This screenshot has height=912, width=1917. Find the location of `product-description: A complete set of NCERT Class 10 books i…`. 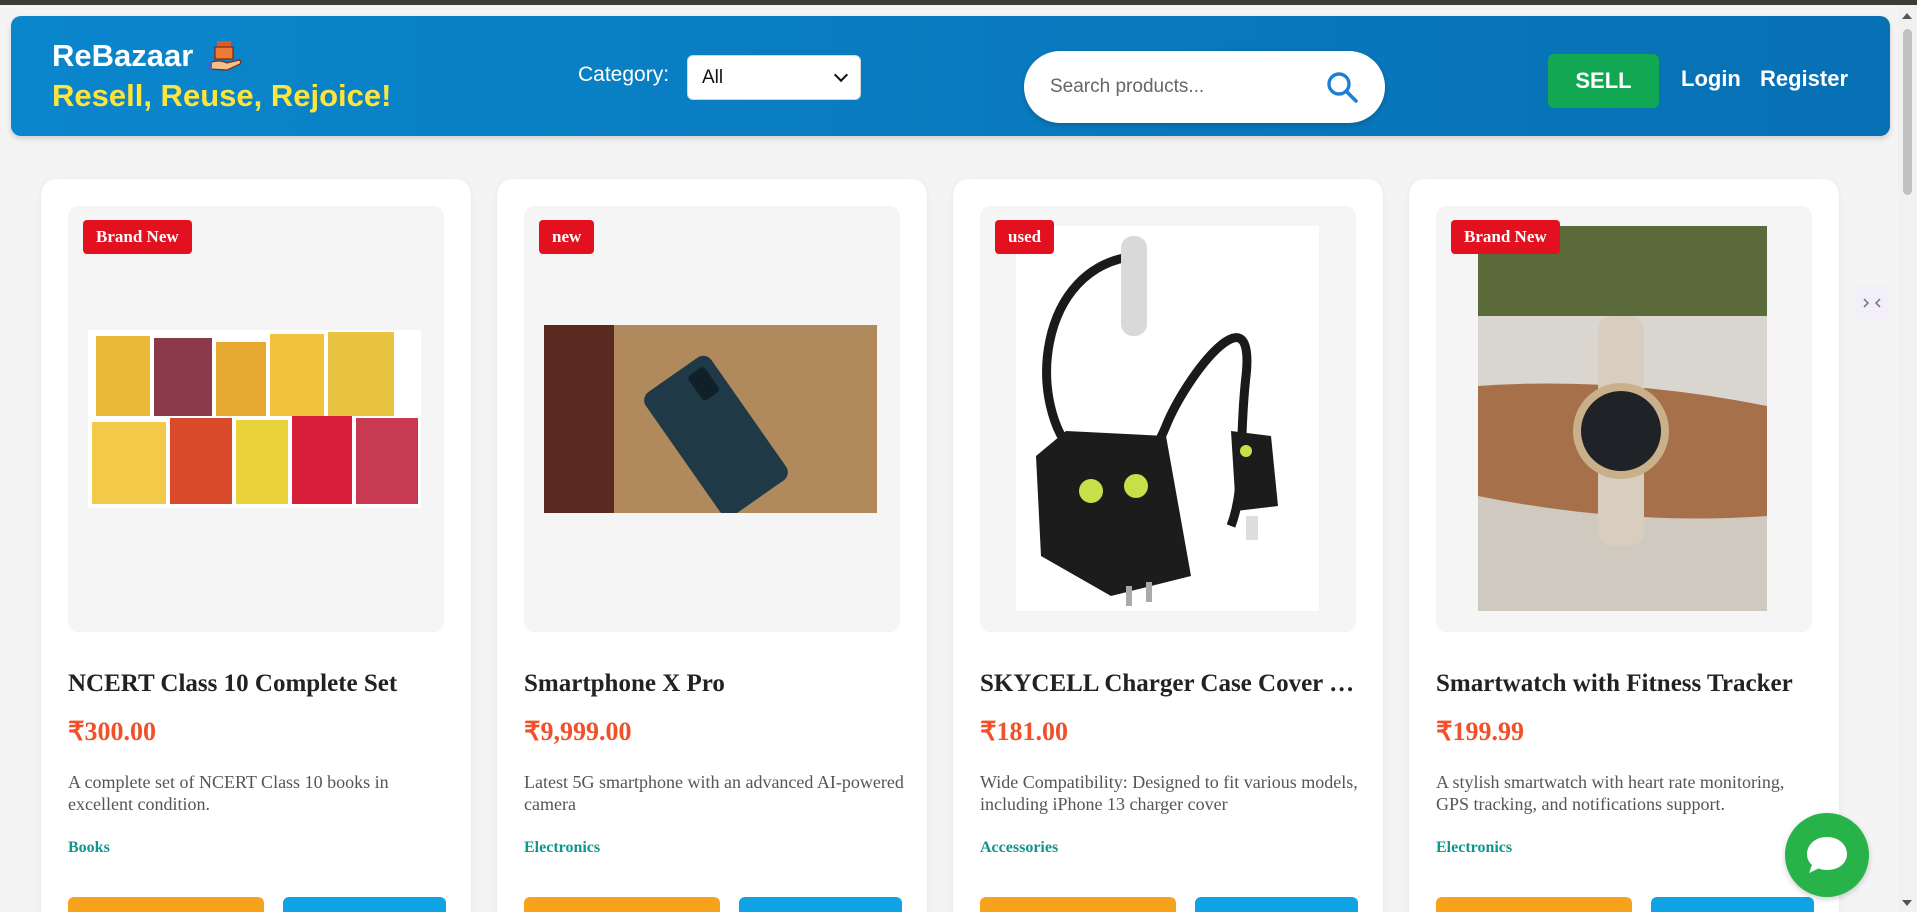

product-description: A complete set of NCERT Class 10 books i… is located at coordinates (228, 793).